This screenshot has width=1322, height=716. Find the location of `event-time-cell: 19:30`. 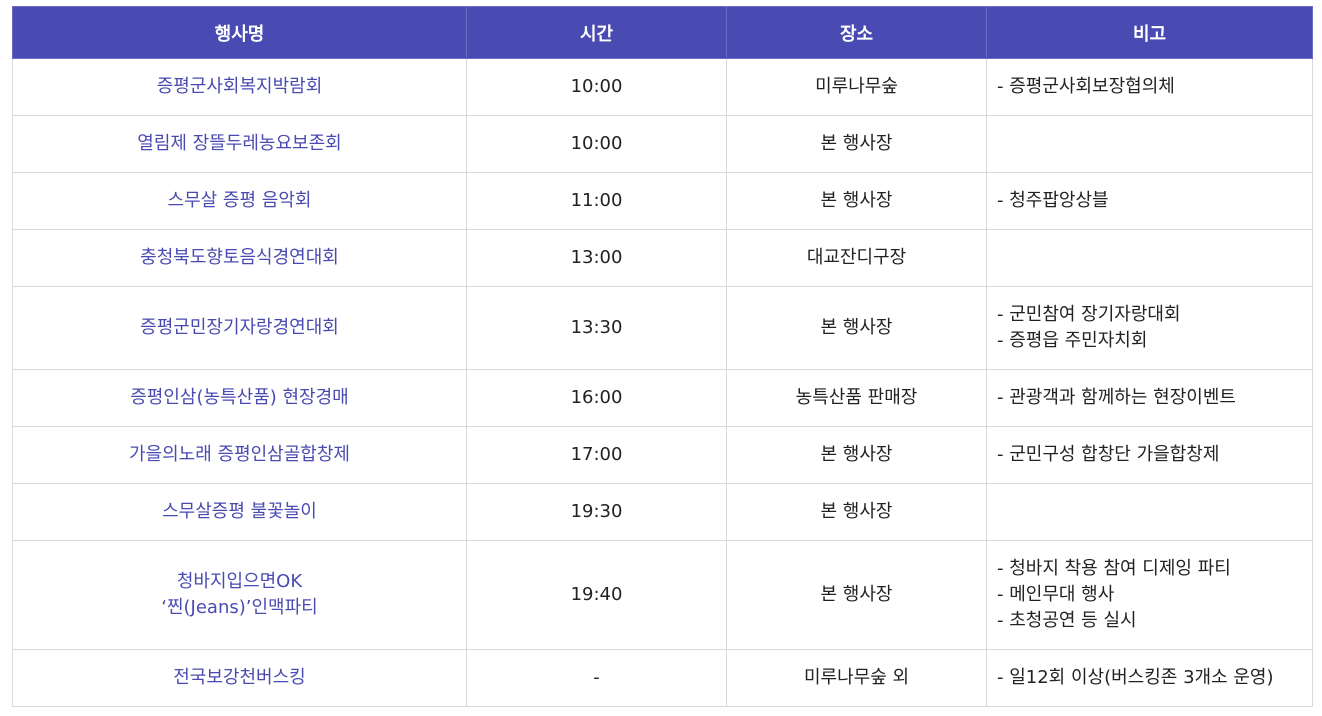

event-time-cell: 19:30 is located at coordinates (596, 512).